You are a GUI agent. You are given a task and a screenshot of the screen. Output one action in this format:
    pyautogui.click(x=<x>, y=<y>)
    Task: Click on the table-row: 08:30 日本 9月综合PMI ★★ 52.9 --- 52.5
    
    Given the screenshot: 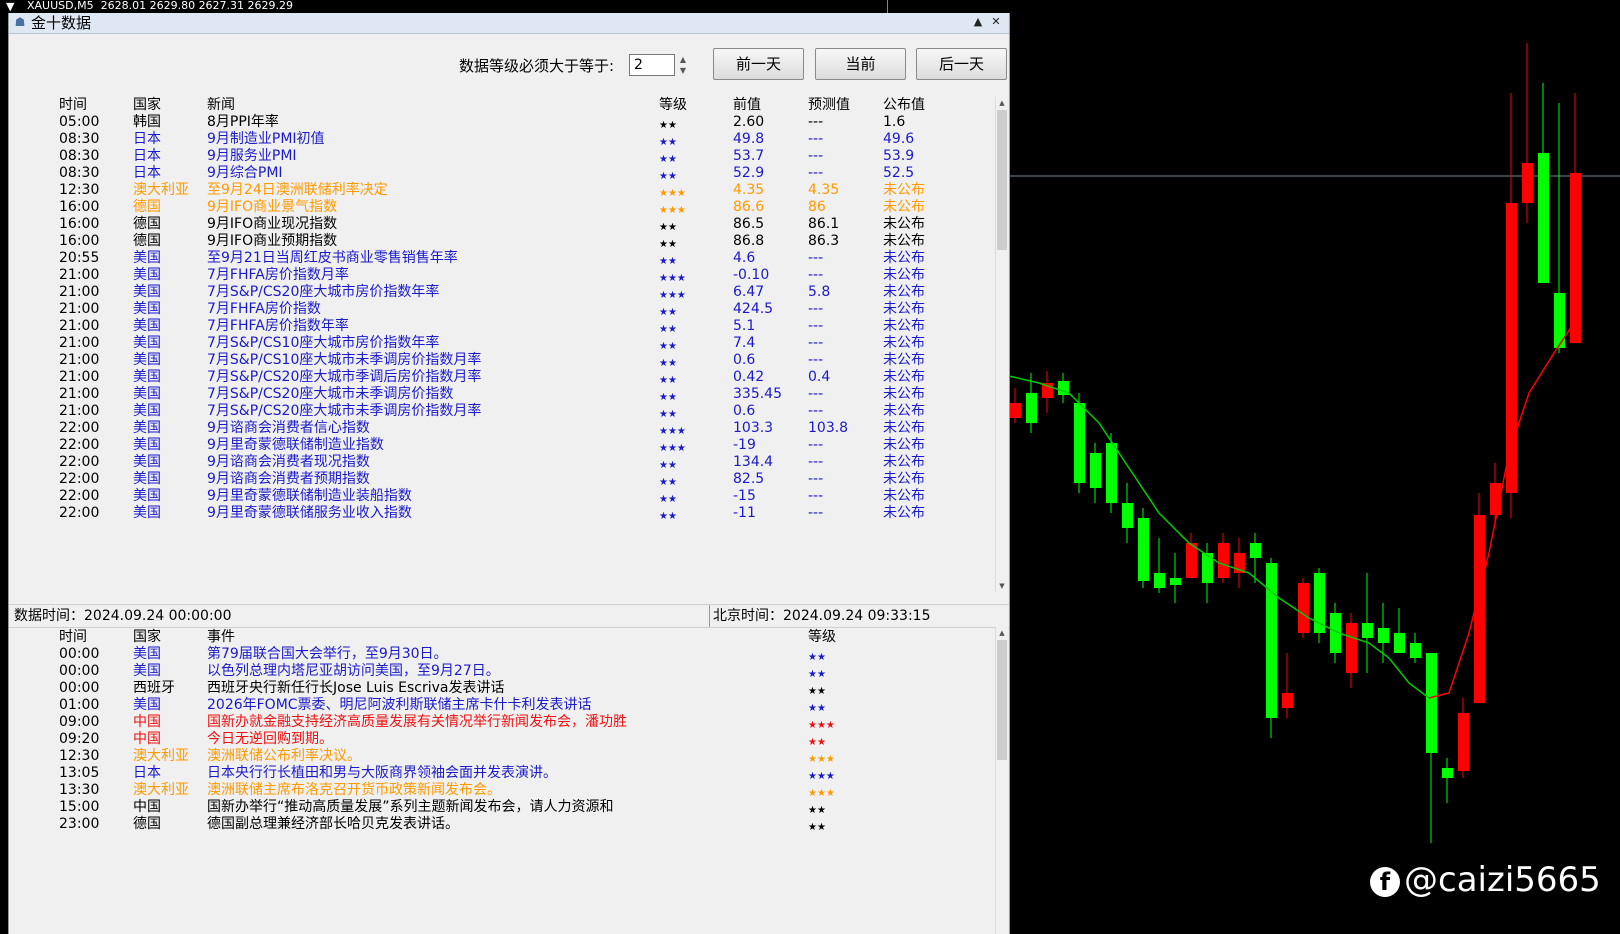 What is the action you would take?
    pyautogui.click(x=499, y=173)
    